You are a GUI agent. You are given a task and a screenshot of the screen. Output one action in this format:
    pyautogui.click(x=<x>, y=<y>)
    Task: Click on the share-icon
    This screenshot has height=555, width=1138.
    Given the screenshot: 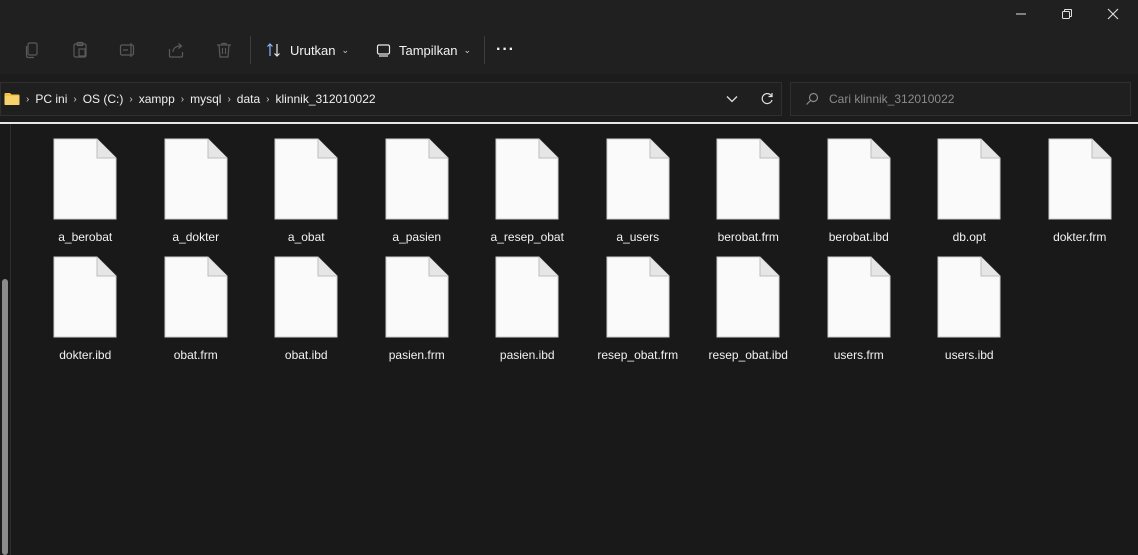 What is the action you would take?
    pyautogui.click(x=176, y=50)
    